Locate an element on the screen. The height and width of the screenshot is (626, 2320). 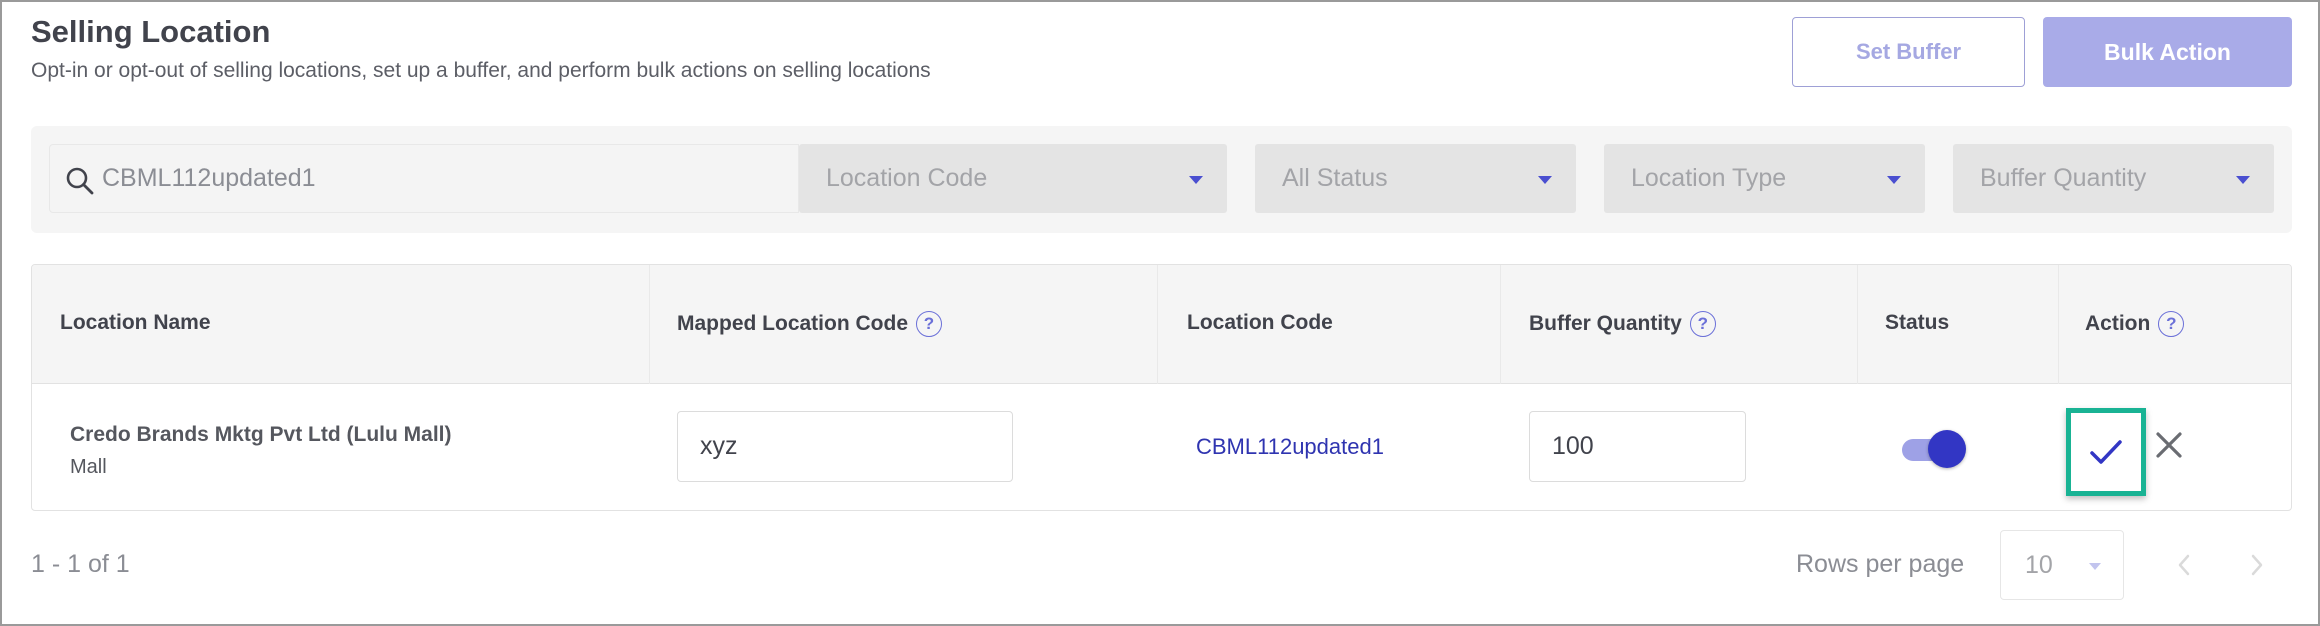
column-header-label: Location Code is located at coordinates (1260, 322).